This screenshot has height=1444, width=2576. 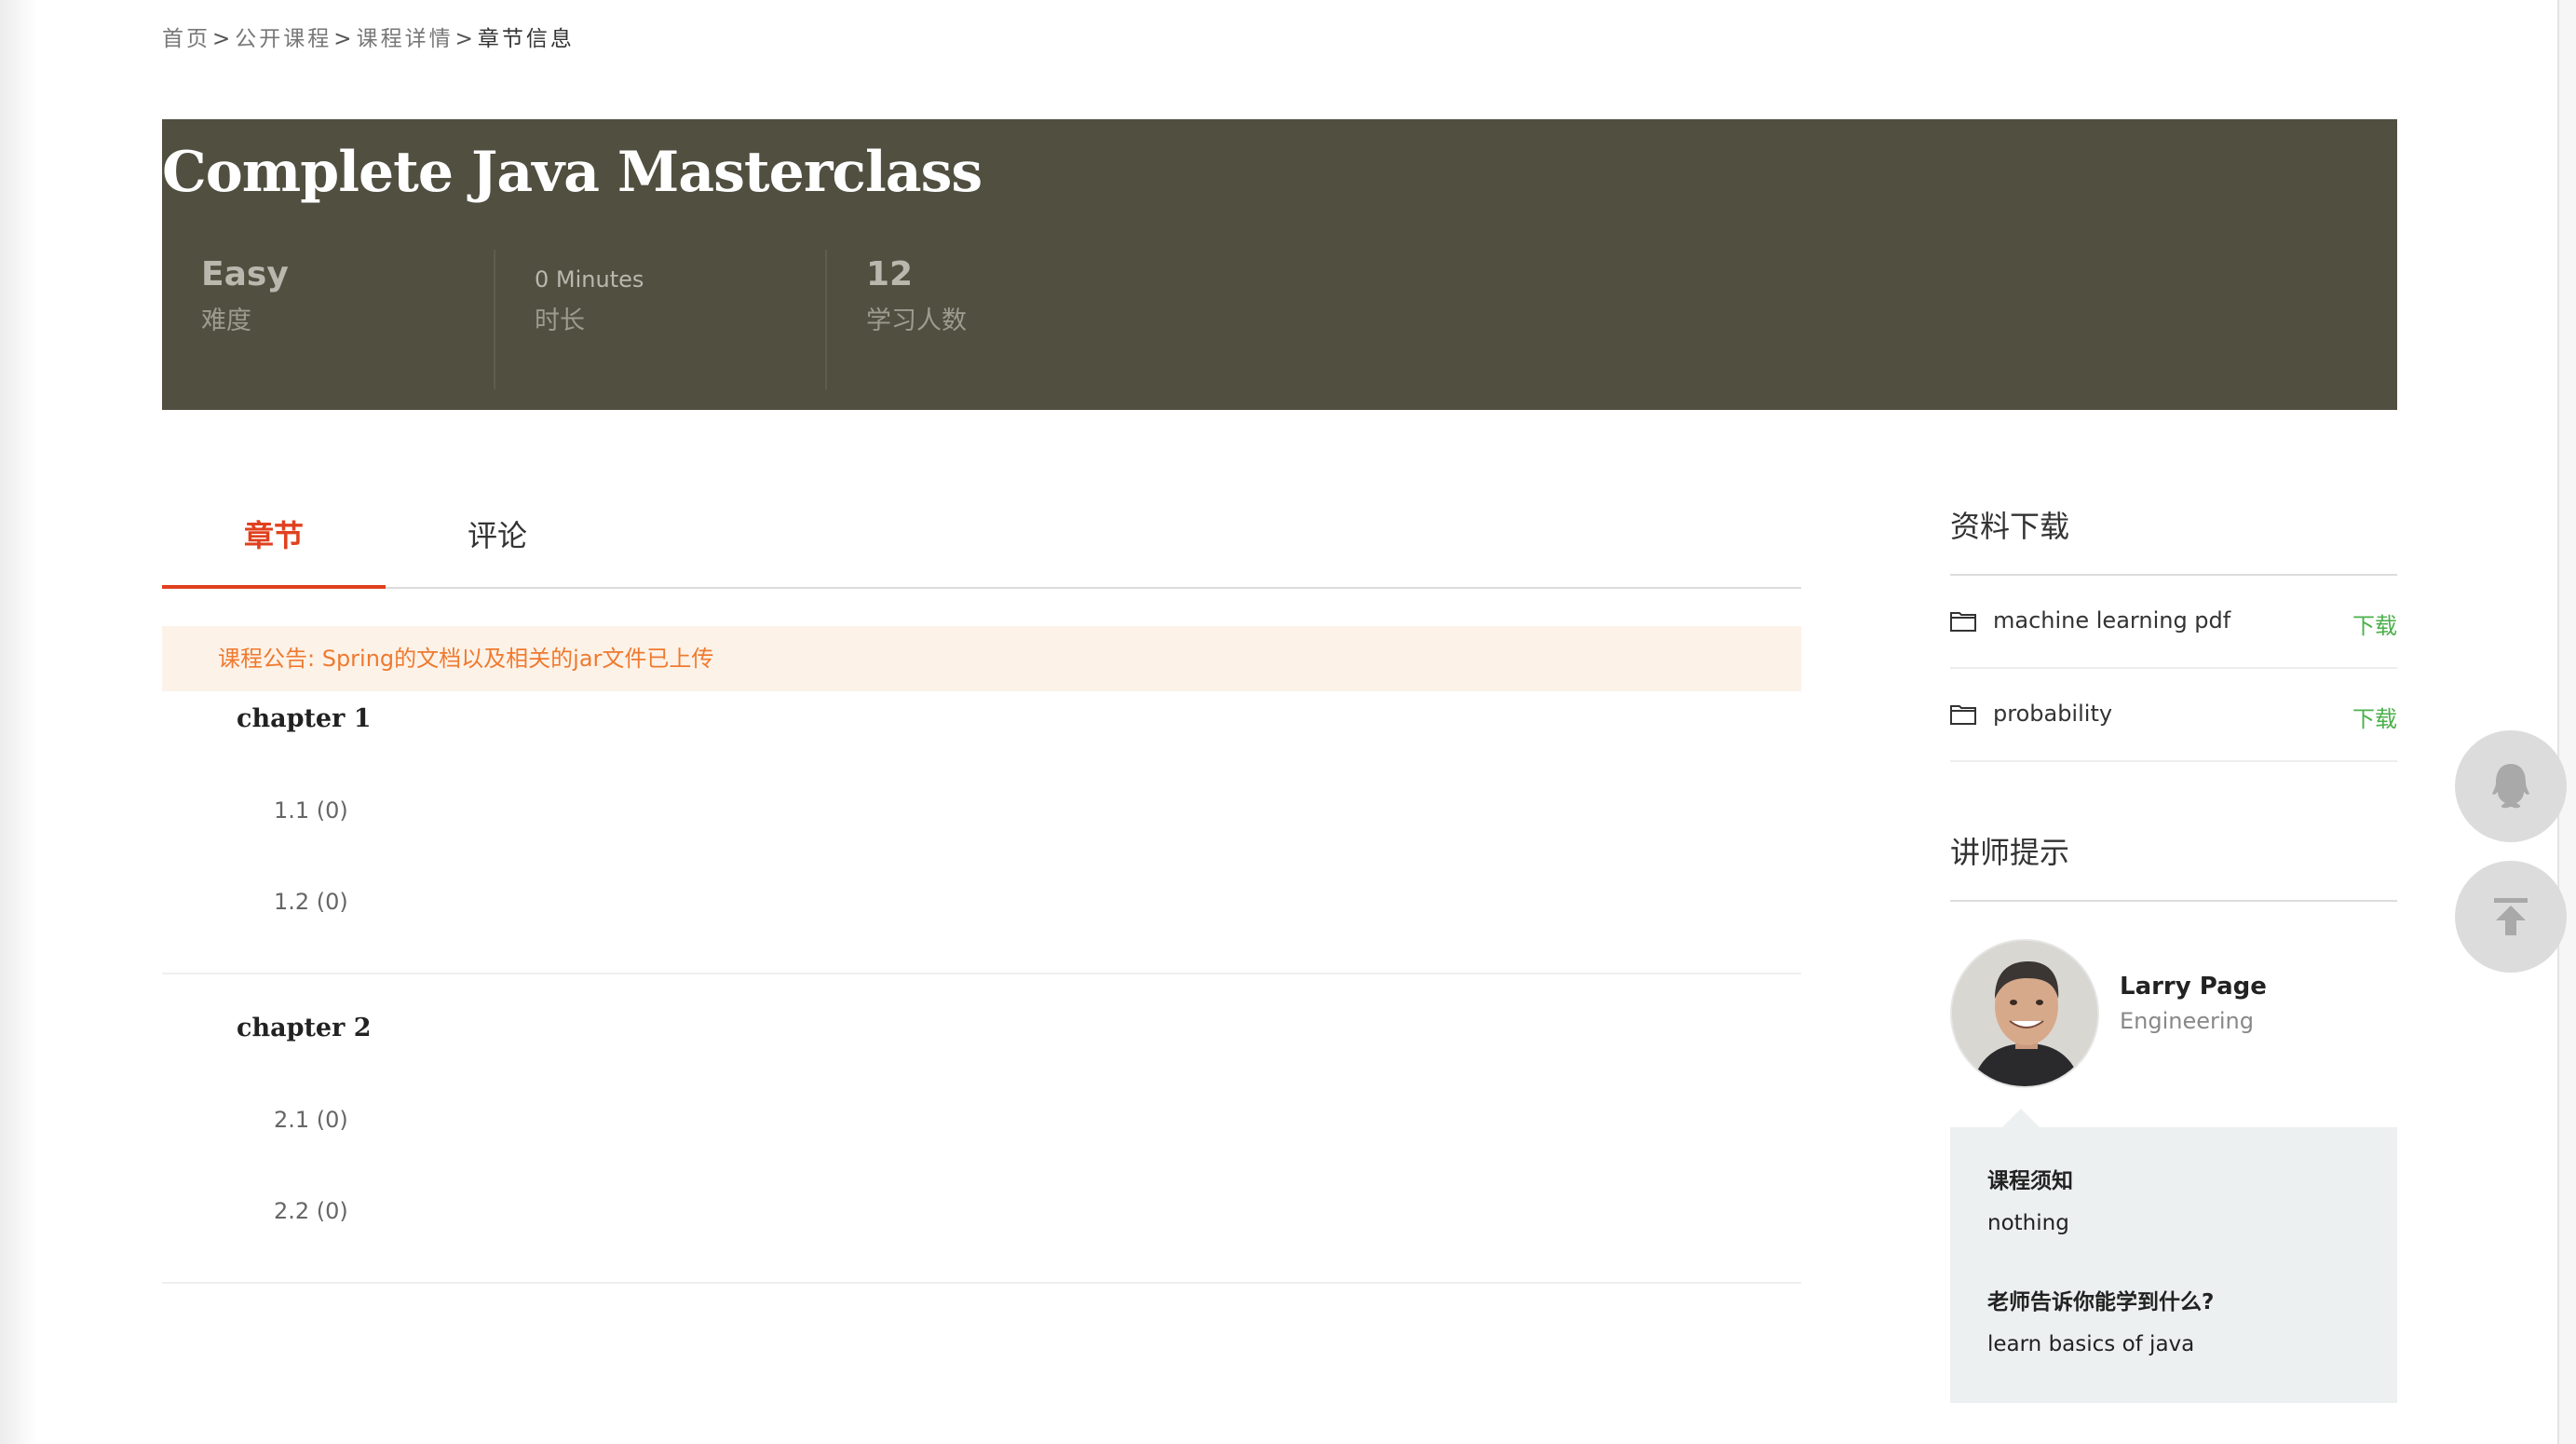 I want to click on teacher-name: Larry Page, so click(x=2193, y=987).